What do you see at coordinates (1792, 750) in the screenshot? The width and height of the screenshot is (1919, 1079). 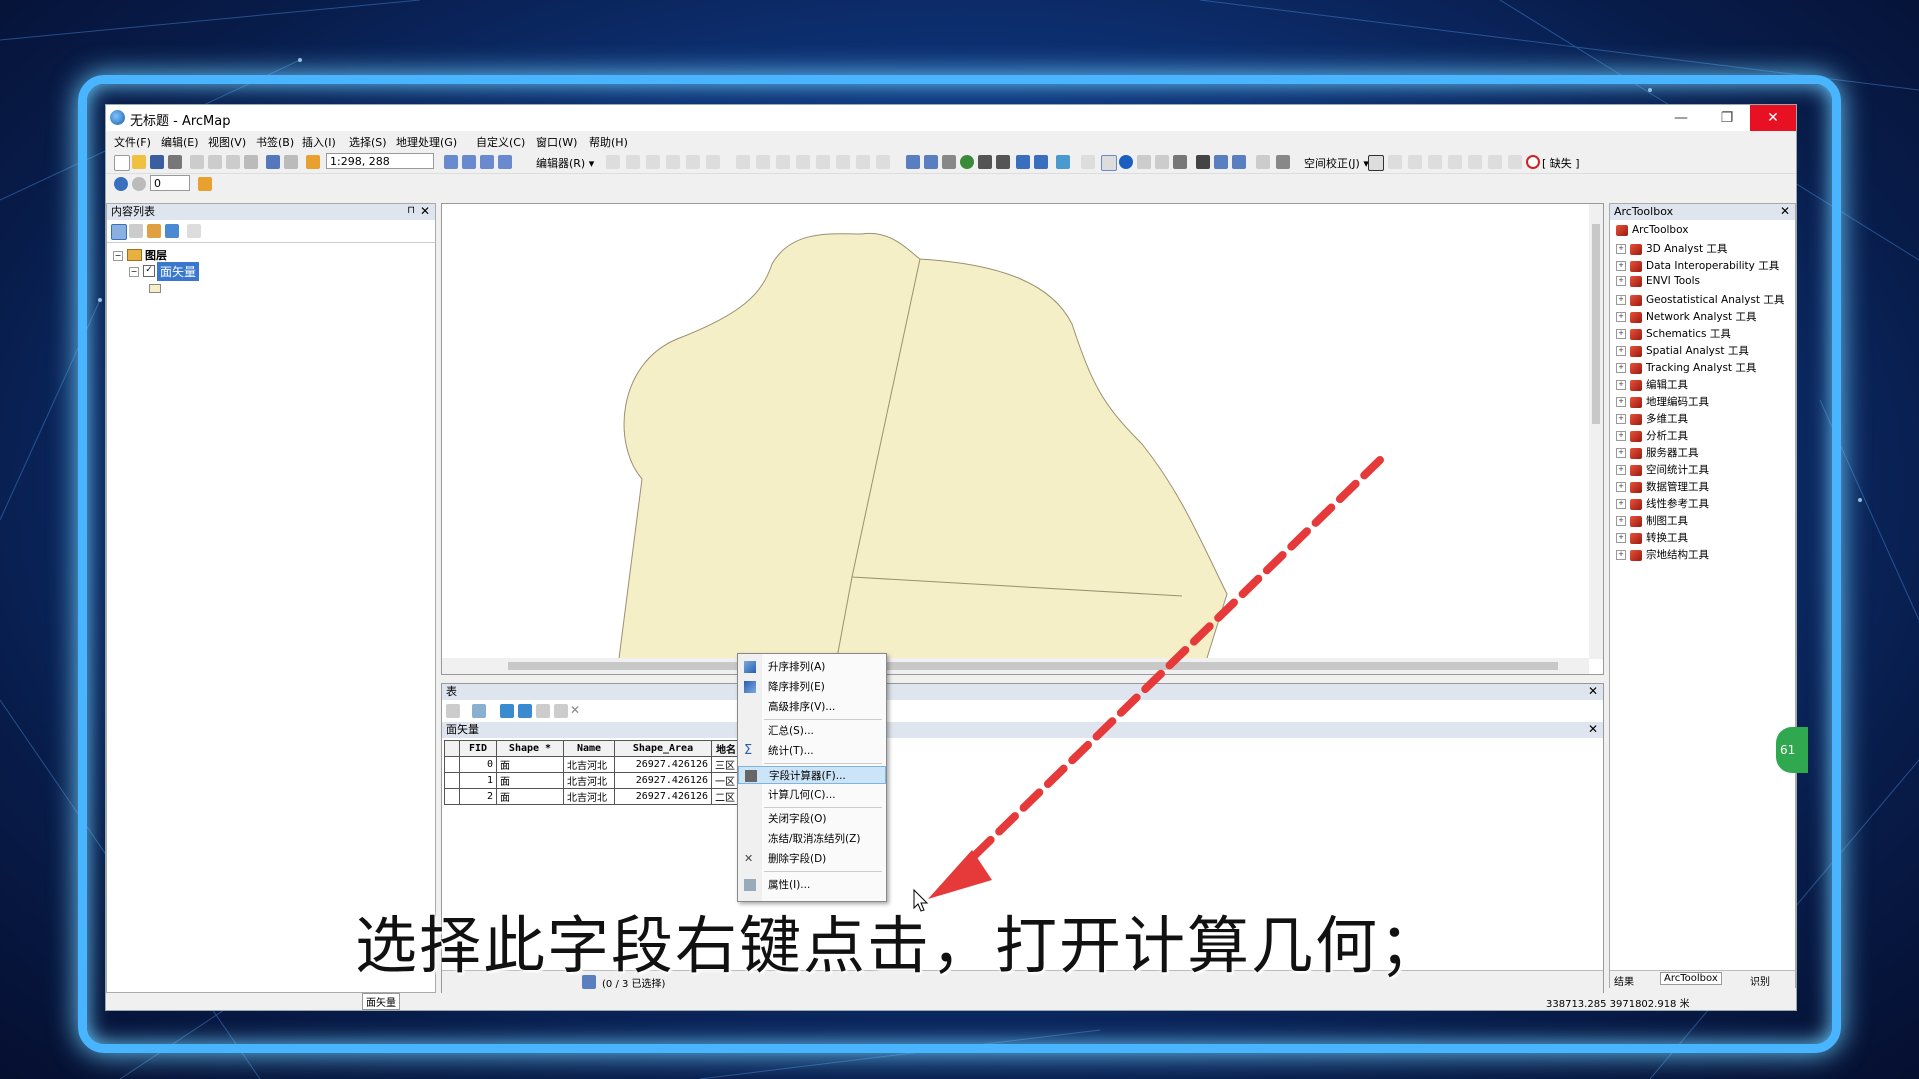 I see `side-floating-badge: 61` at bounding box center [1792, 750].